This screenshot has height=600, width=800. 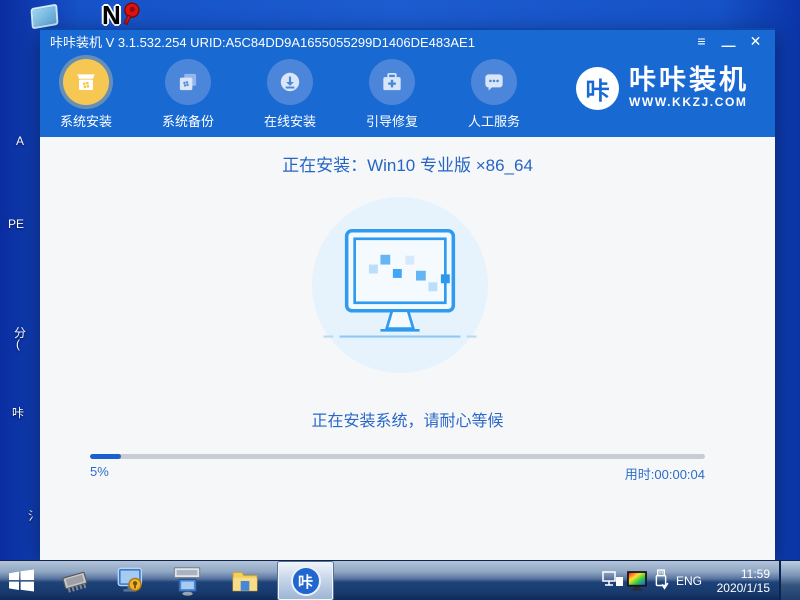 I want to click on nav-item-system-install: 系统安装, so click(x=86, y=98).